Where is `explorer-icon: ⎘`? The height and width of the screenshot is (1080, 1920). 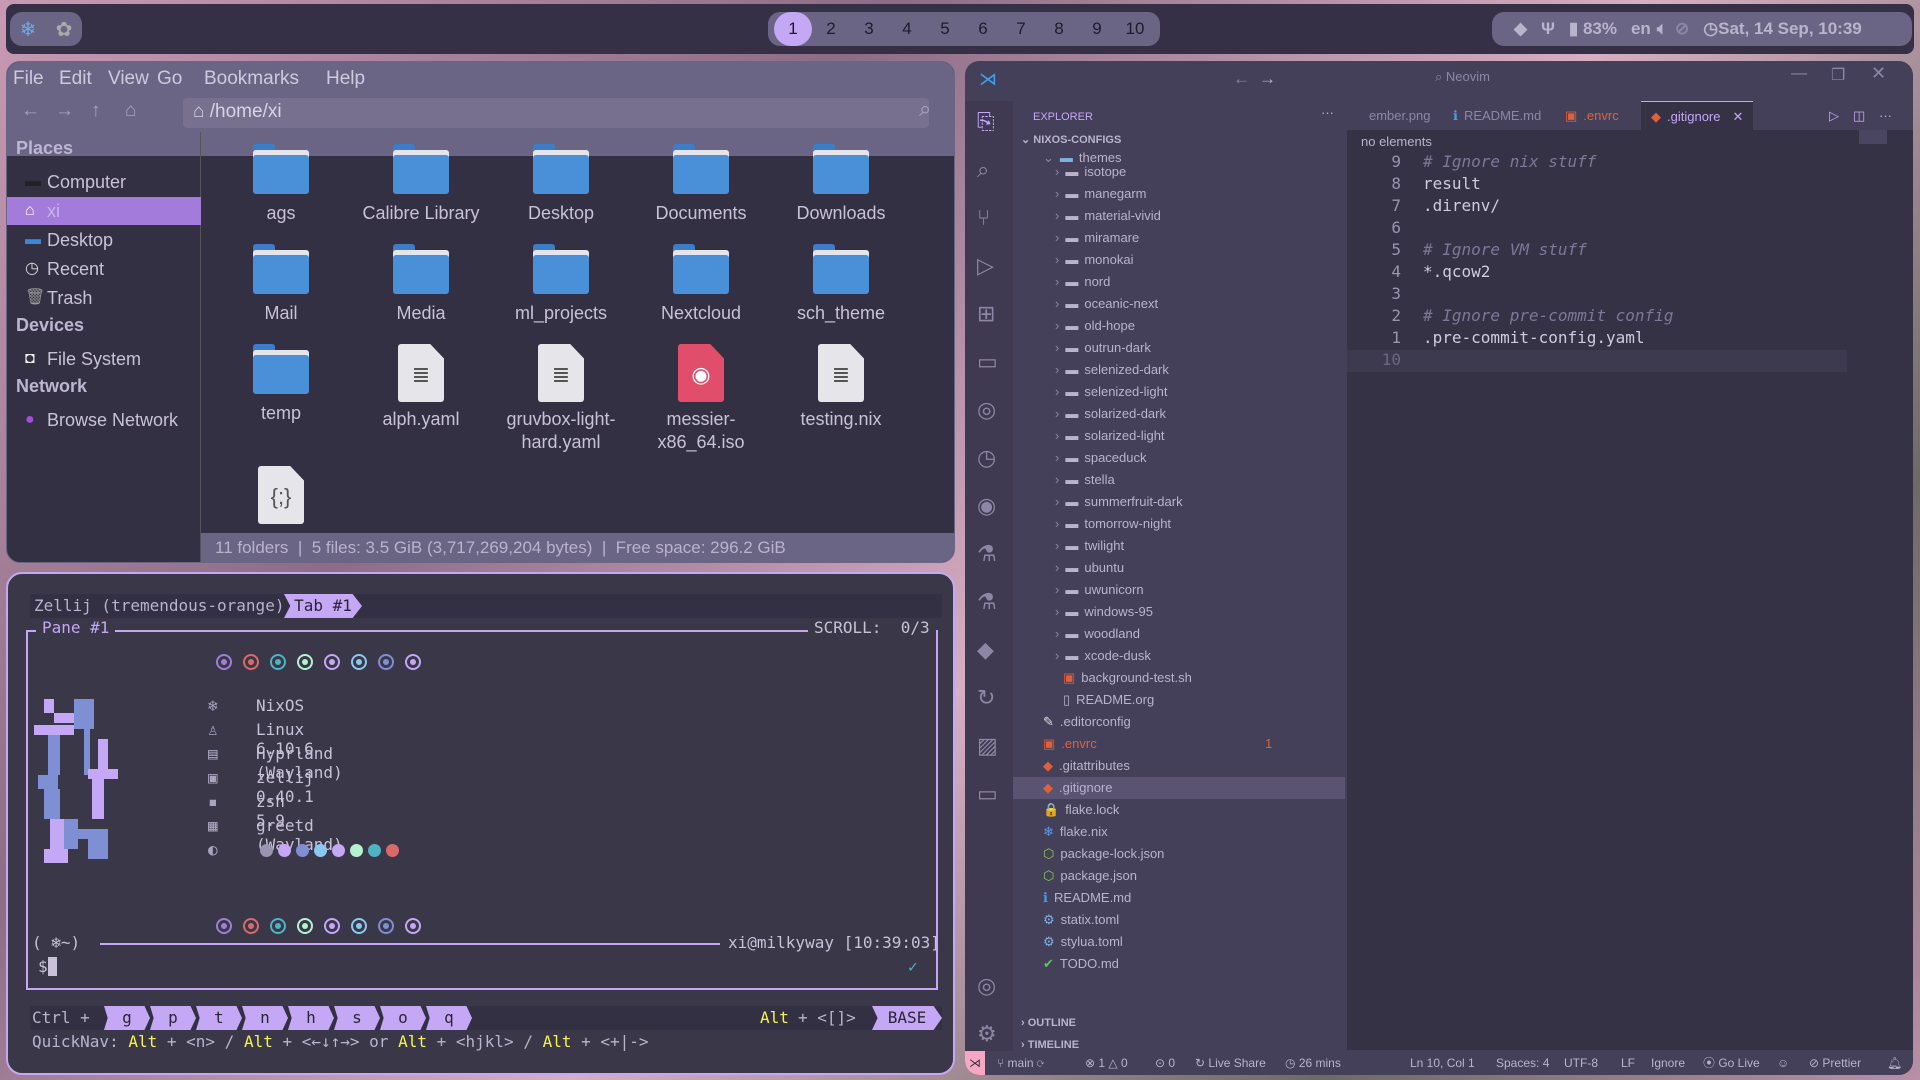
explorer-icon: ⎘ is located at coordinates (986, 122).